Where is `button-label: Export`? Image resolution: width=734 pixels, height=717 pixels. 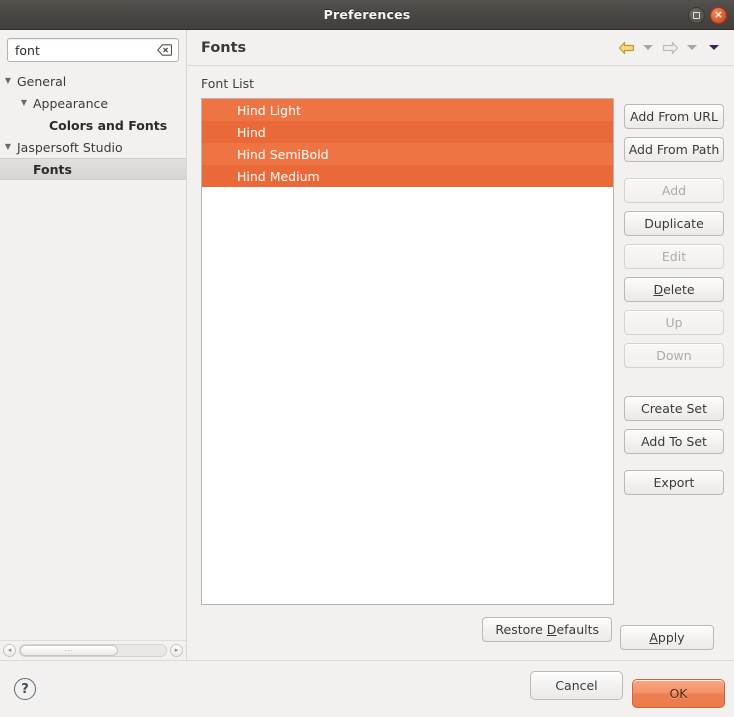
button-label: Export is located at coordinates (674, 482).